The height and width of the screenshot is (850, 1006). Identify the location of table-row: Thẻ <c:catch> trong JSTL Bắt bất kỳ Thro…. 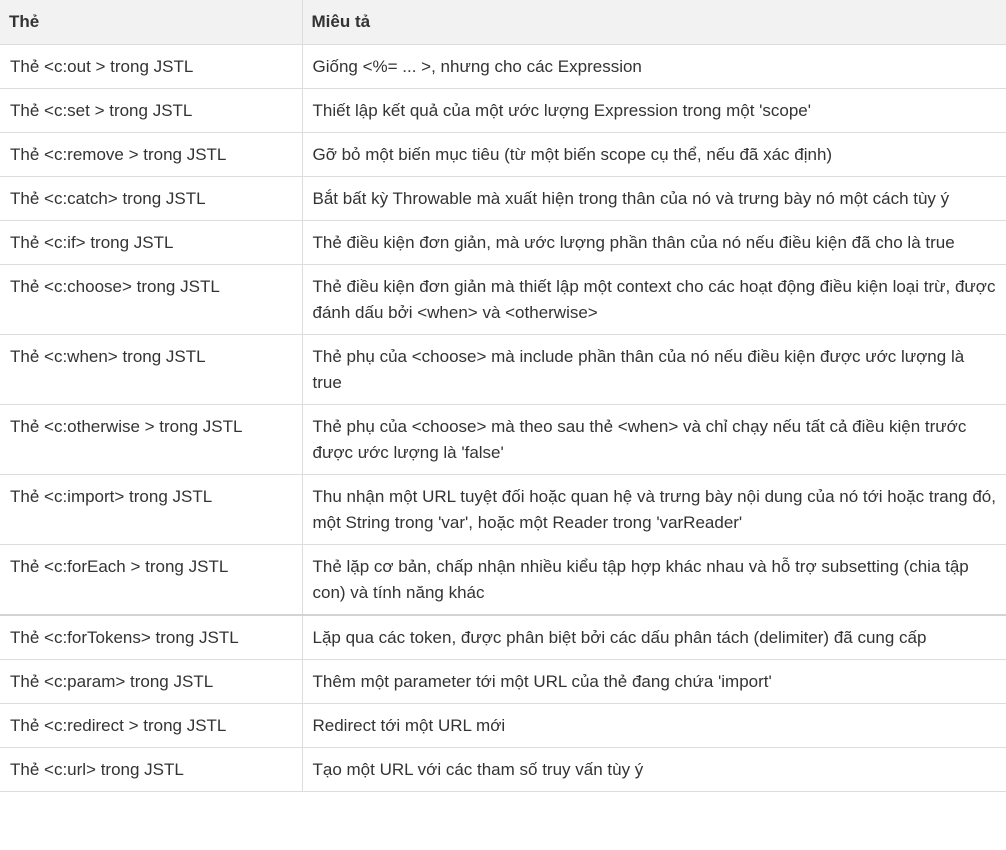
(503, 198).